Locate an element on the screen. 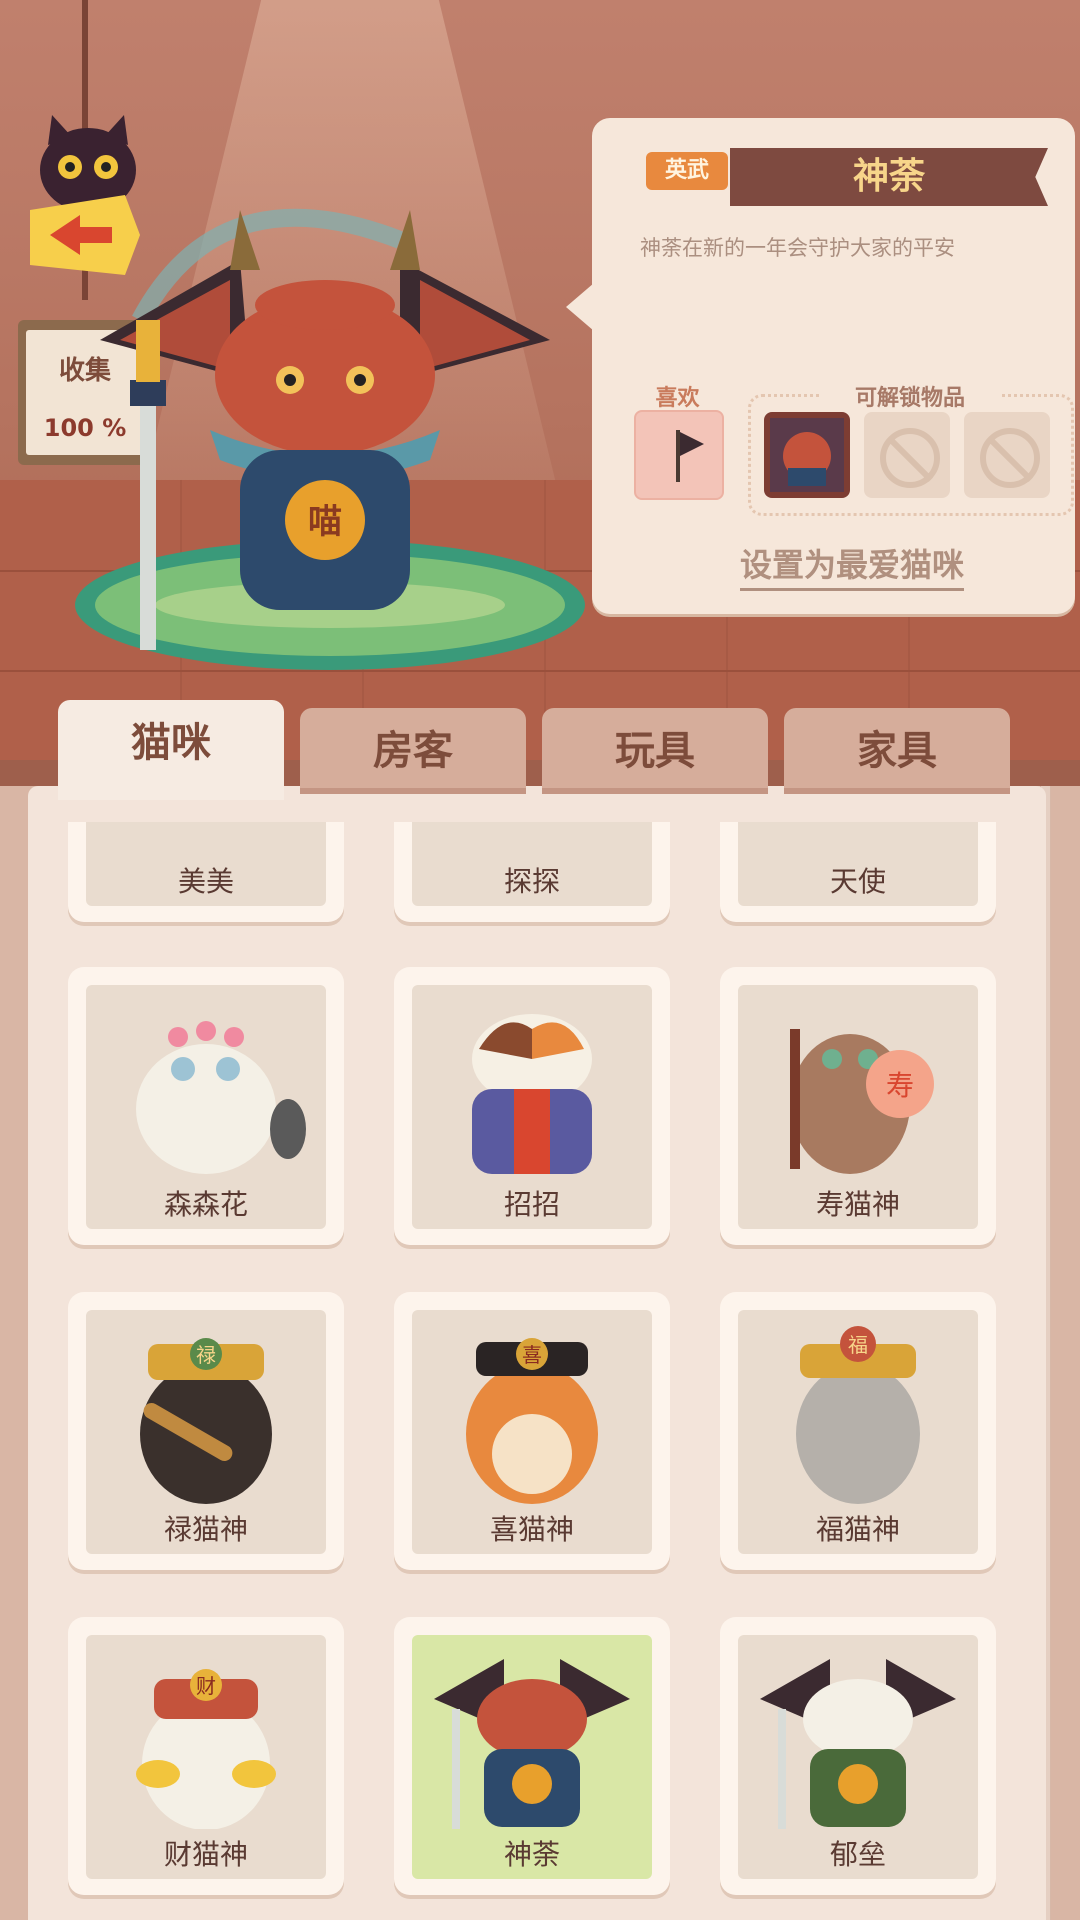 Image resolution: width=1080 pixels, height=1920 pixels. cat-card: 寿 寿猫神 is located at coordinates (858, 1106).